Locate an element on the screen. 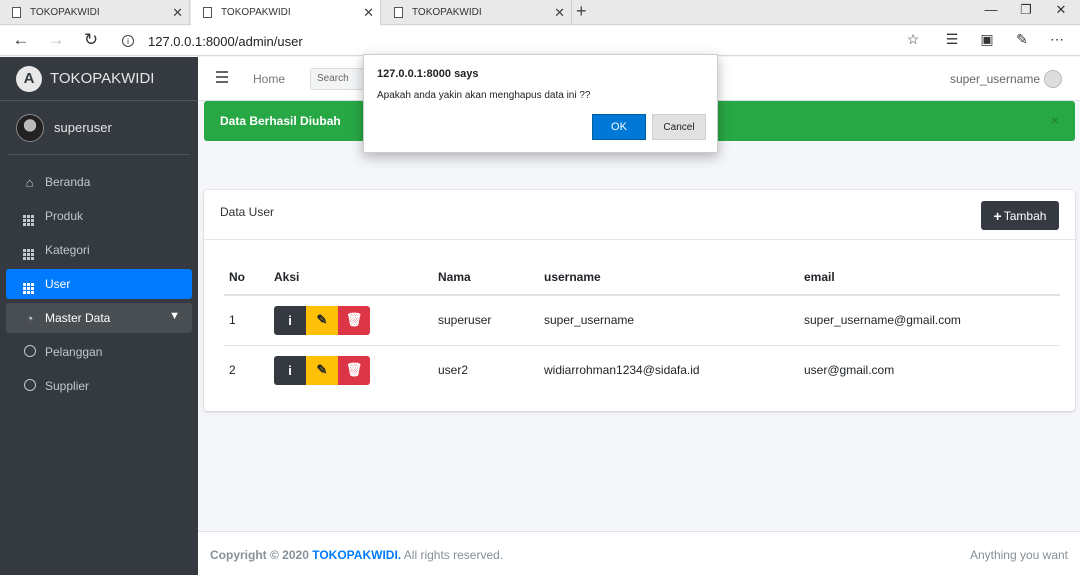  add-button-label: Tambah is located at coordinates (1025, 215).